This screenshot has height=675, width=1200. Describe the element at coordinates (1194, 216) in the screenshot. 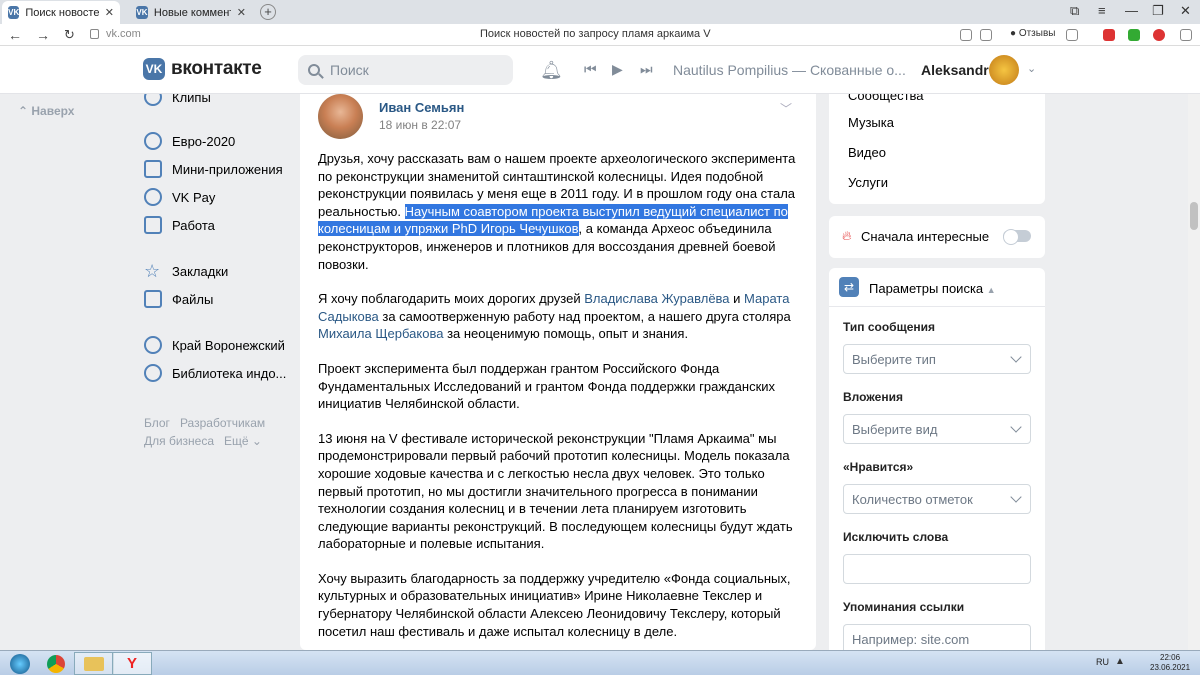

I see `scrollbar-thumb` at that location.